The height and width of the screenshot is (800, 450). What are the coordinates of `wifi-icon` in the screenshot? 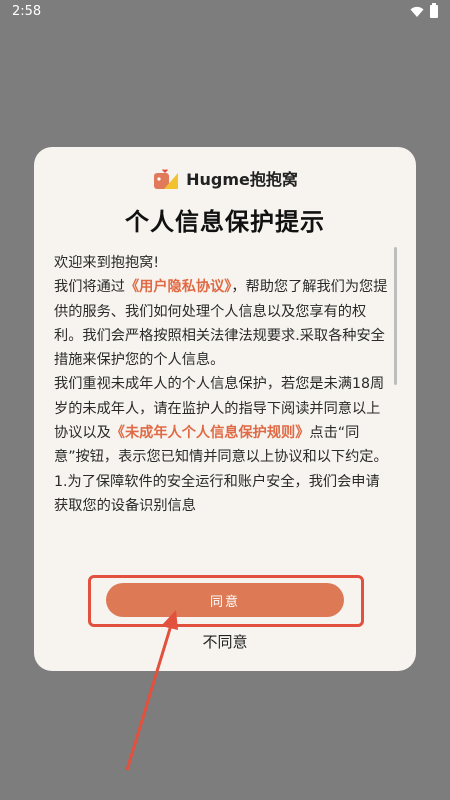 It's located at (417, 11).